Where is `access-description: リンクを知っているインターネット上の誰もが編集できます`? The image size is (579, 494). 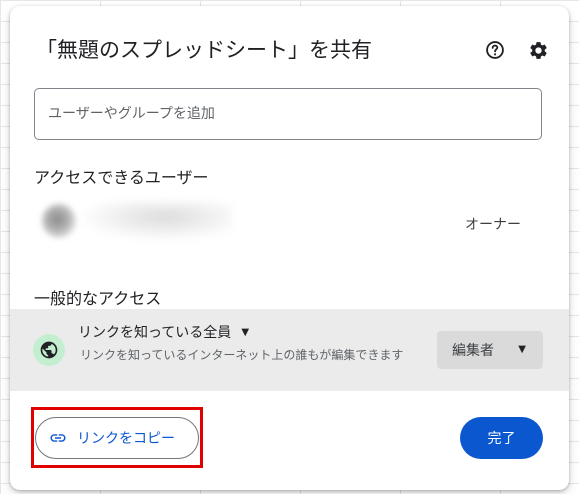
access-description: リンクを知っているインターネット上の誰もが編集できます is located at coordinates (242, 355).